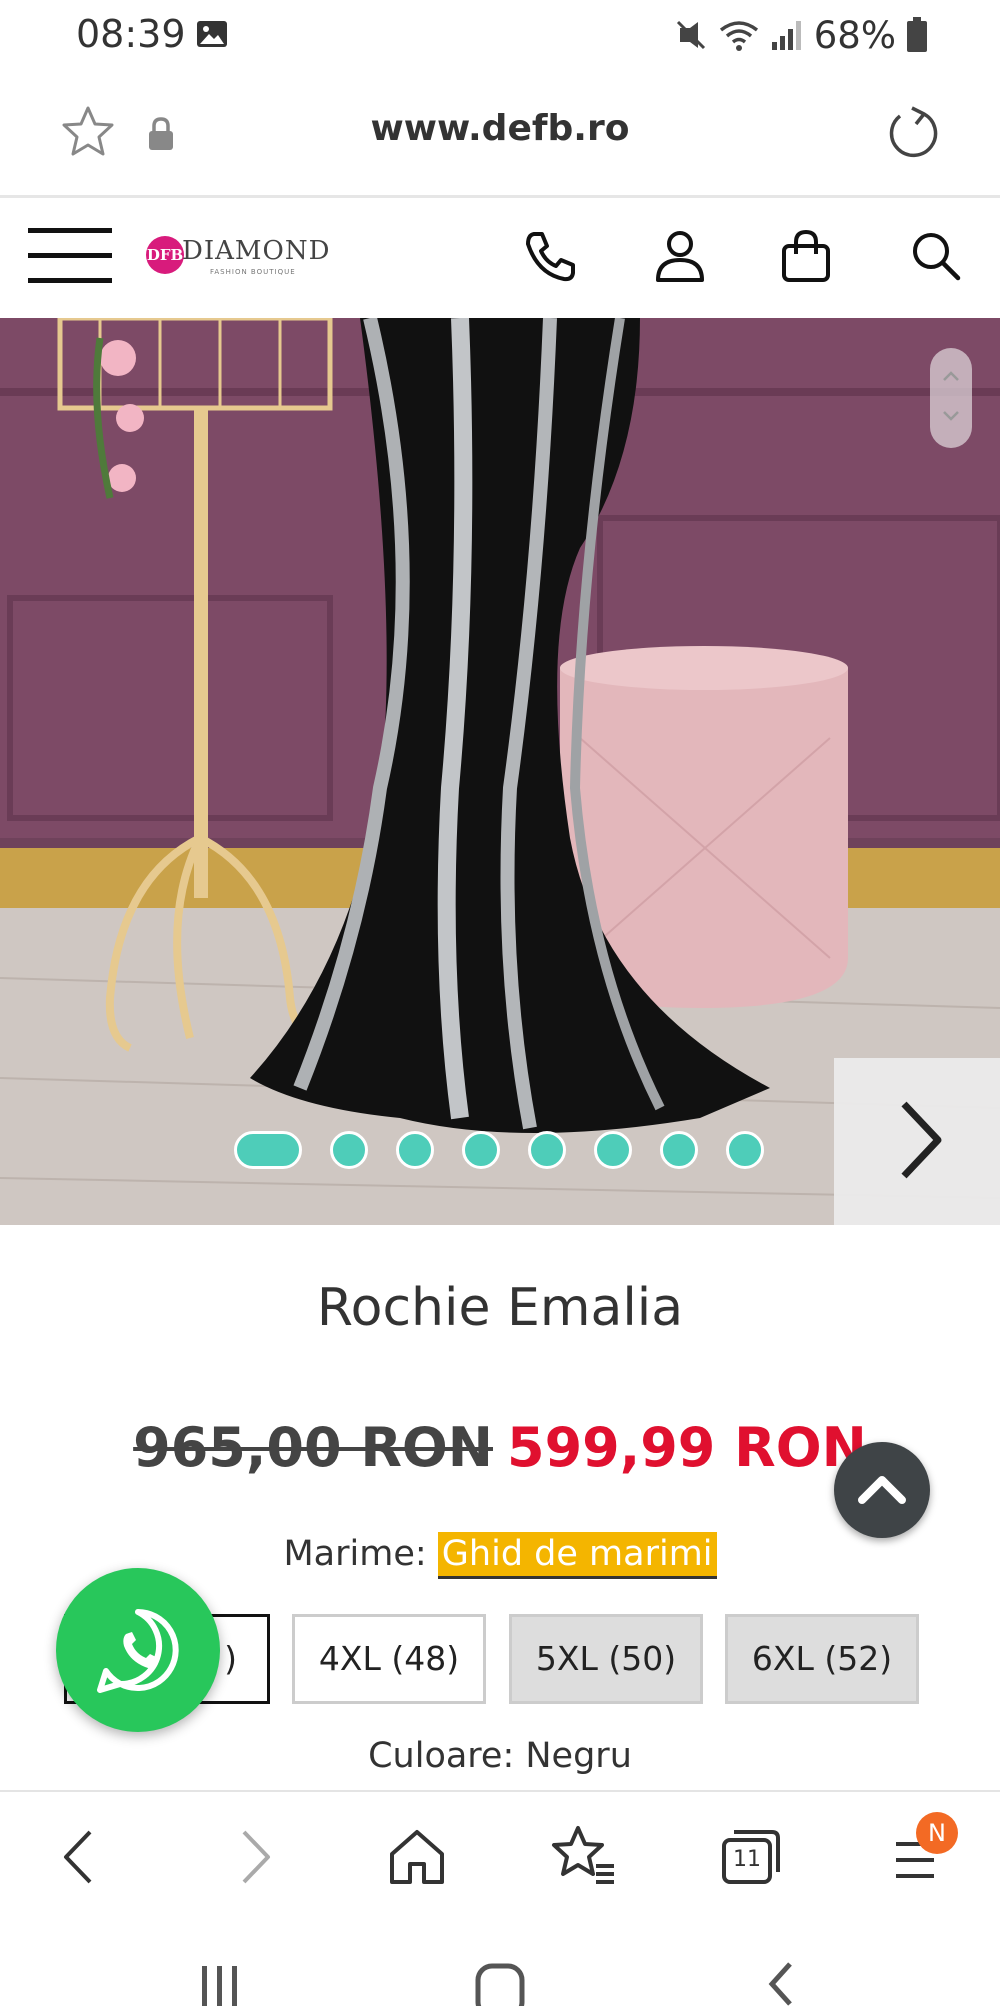  I want to click on sale-price: 599,99 RON, so click(687, 1447).